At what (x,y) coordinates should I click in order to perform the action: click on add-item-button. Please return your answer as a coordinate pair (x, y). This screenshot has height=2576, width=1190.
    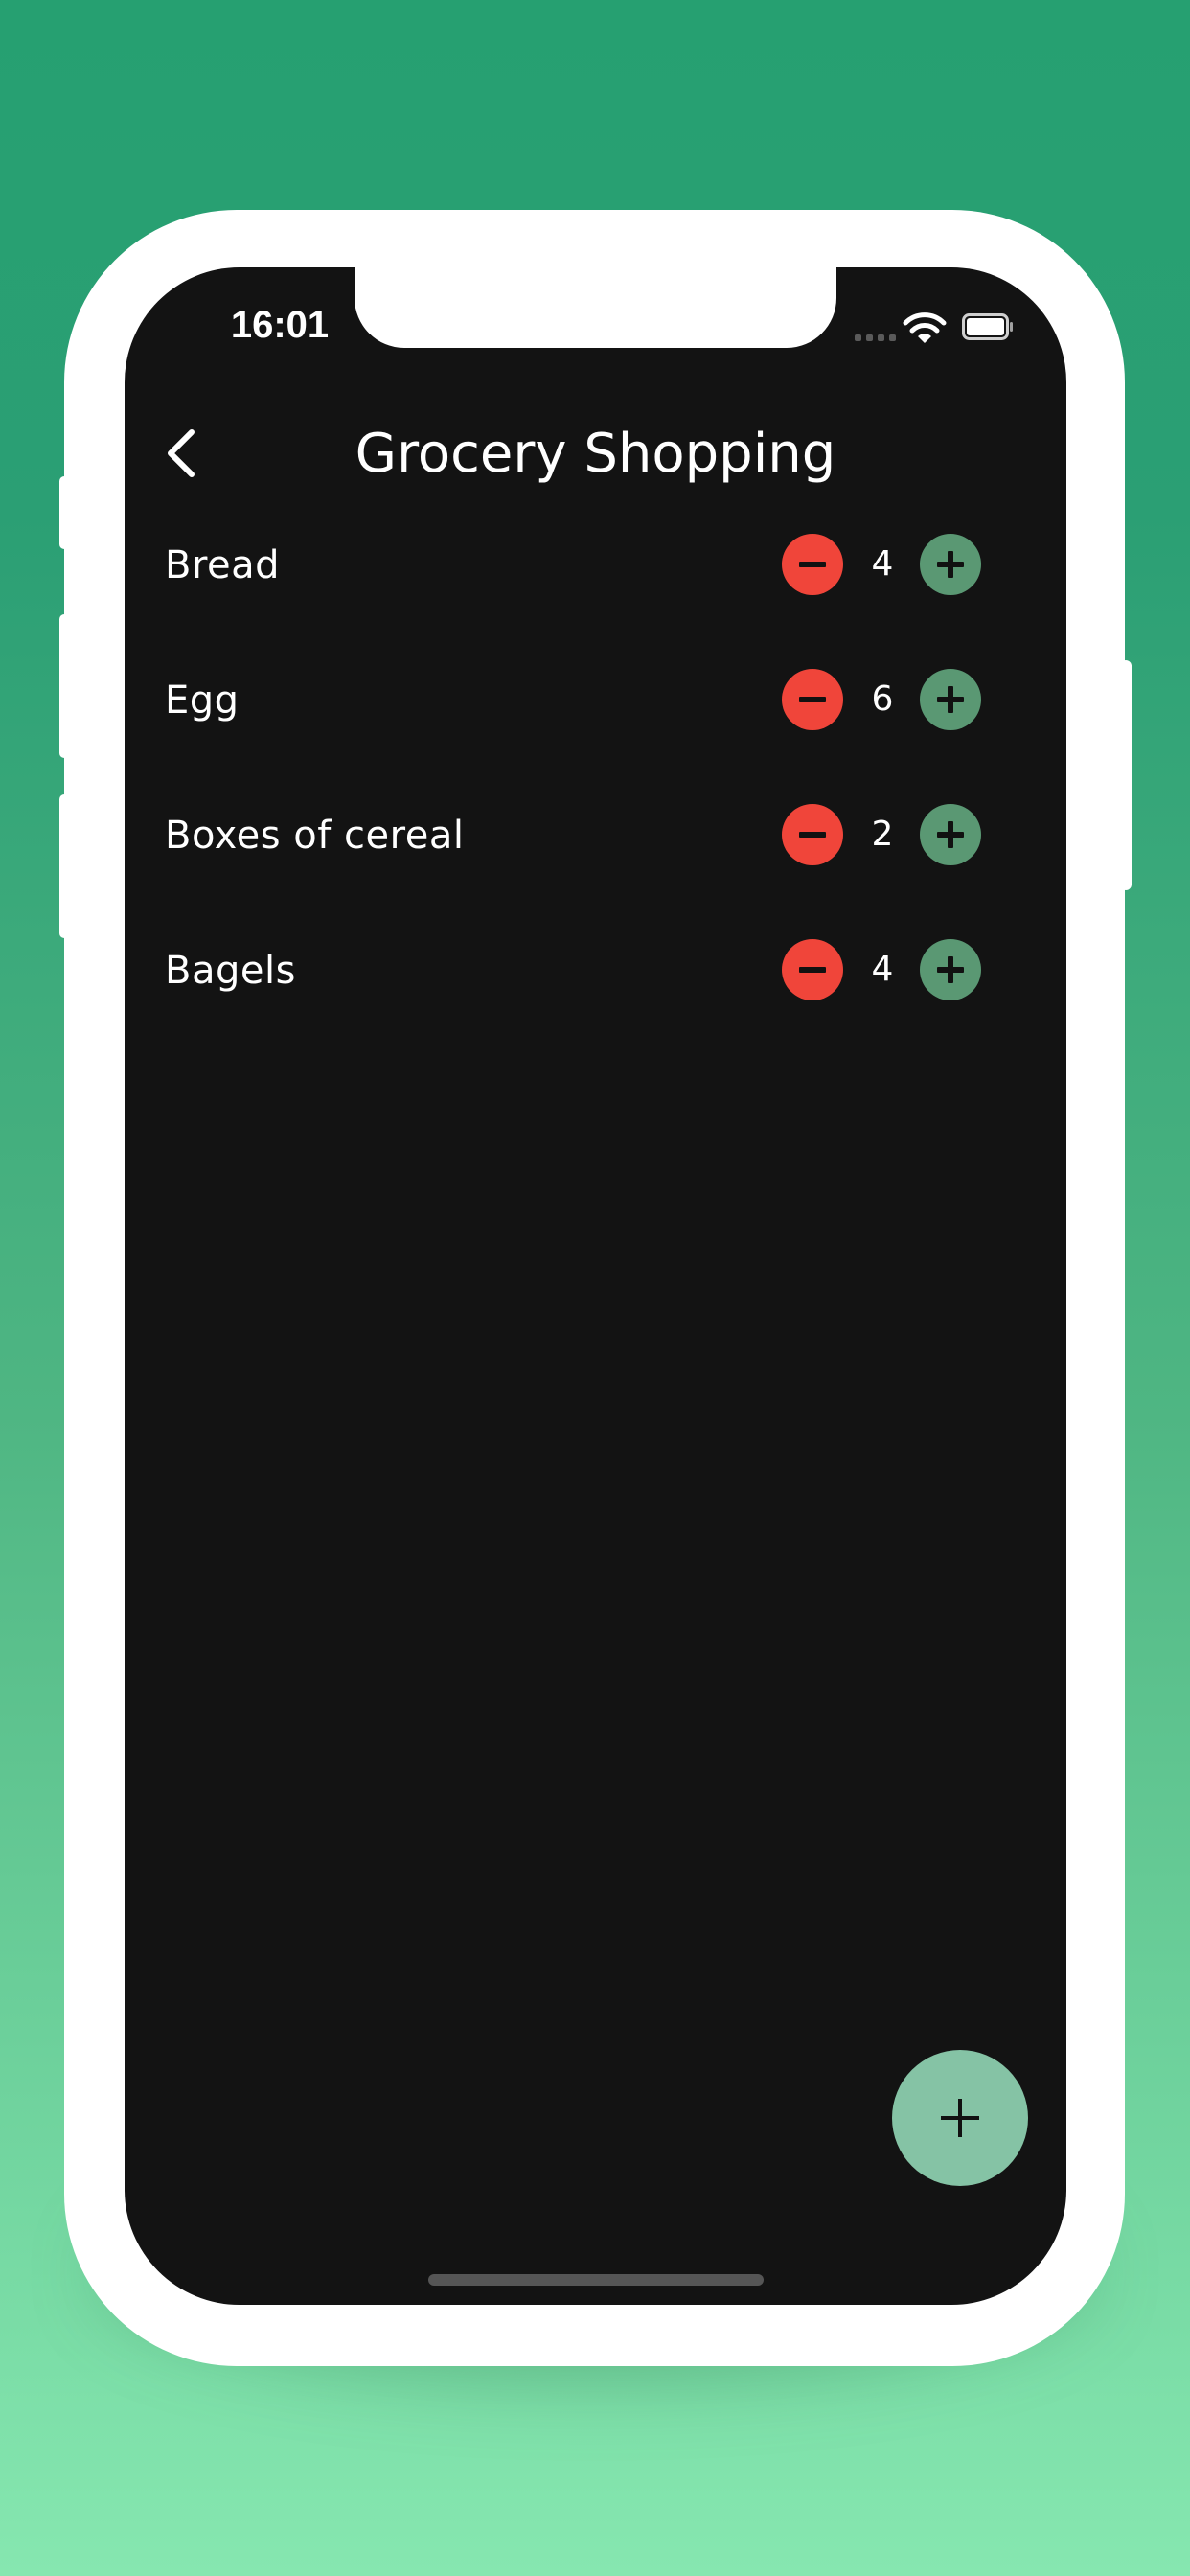
    Looking at the image, I should click on (960, 2118).